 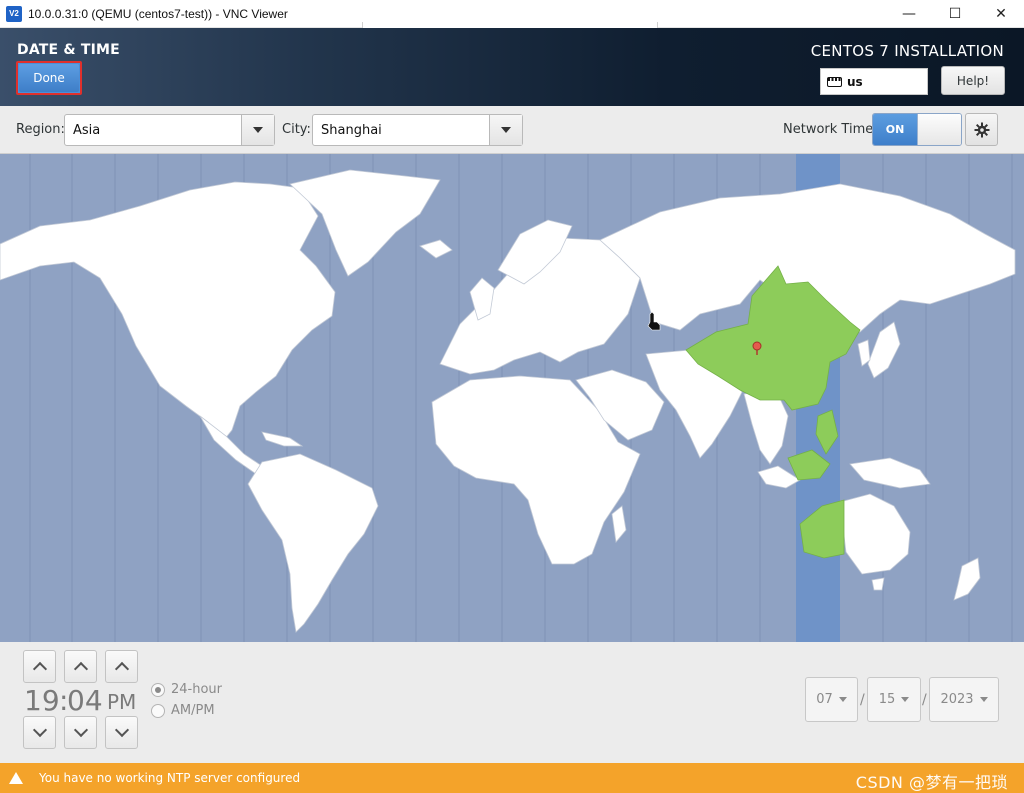 What do you see at coordinates (887, 699) in the screenshot?
I see `day-value: 15` at bounding box center [887, 699].